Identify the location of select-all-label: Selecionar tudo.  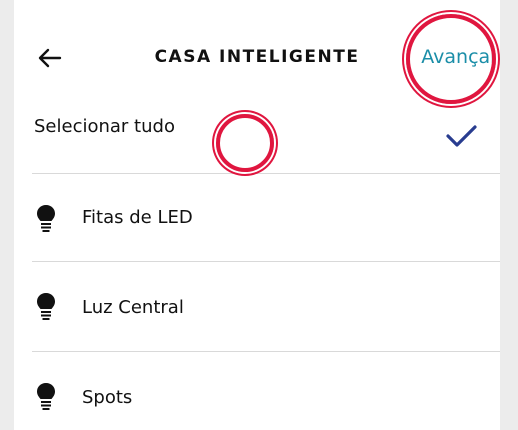
(104, 126).